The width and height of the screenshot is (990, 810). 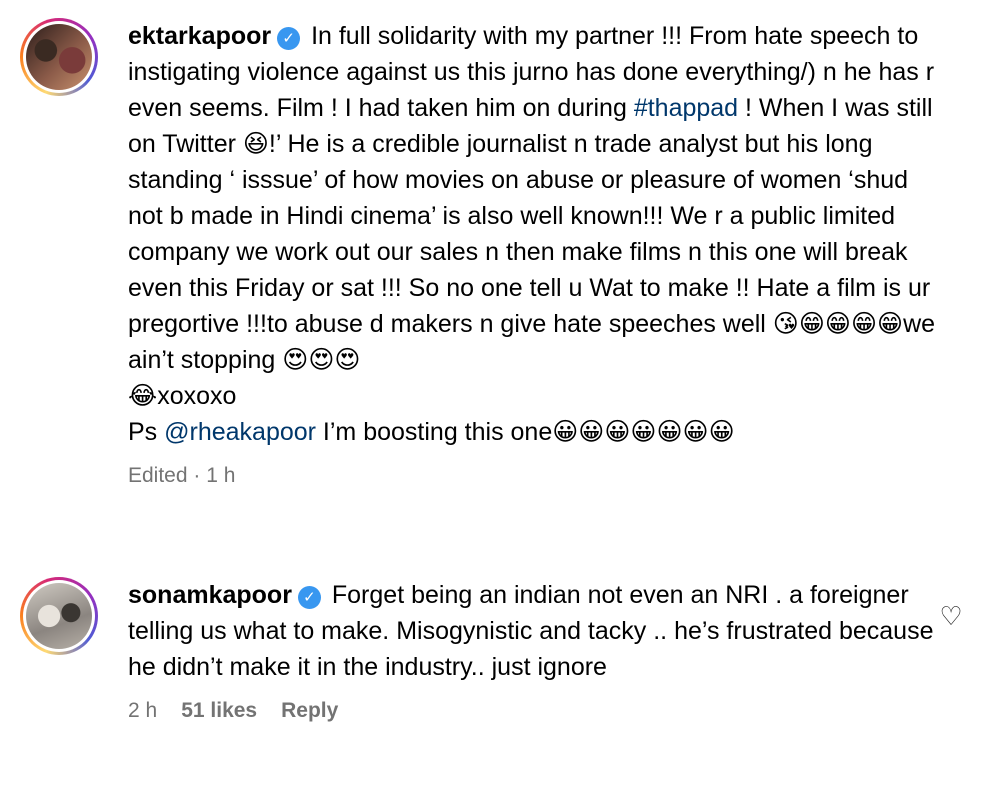 What do you see at coordinates (210, 595) in the screenshot?
I see `username: sonamkapoor` at bounding box center [210, 595].